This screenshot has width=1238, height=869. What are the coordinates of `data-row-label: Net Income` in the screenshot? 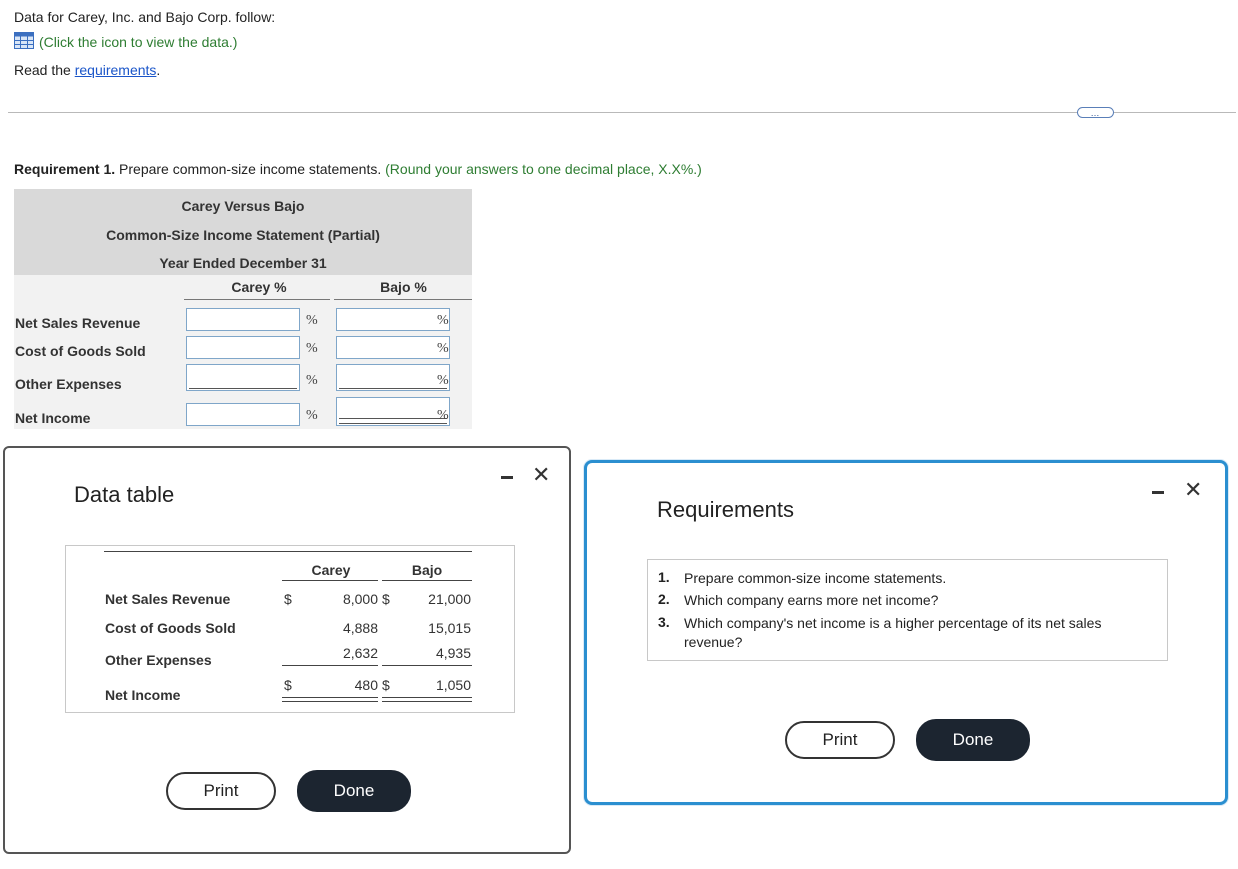 It's located at (143, 695).